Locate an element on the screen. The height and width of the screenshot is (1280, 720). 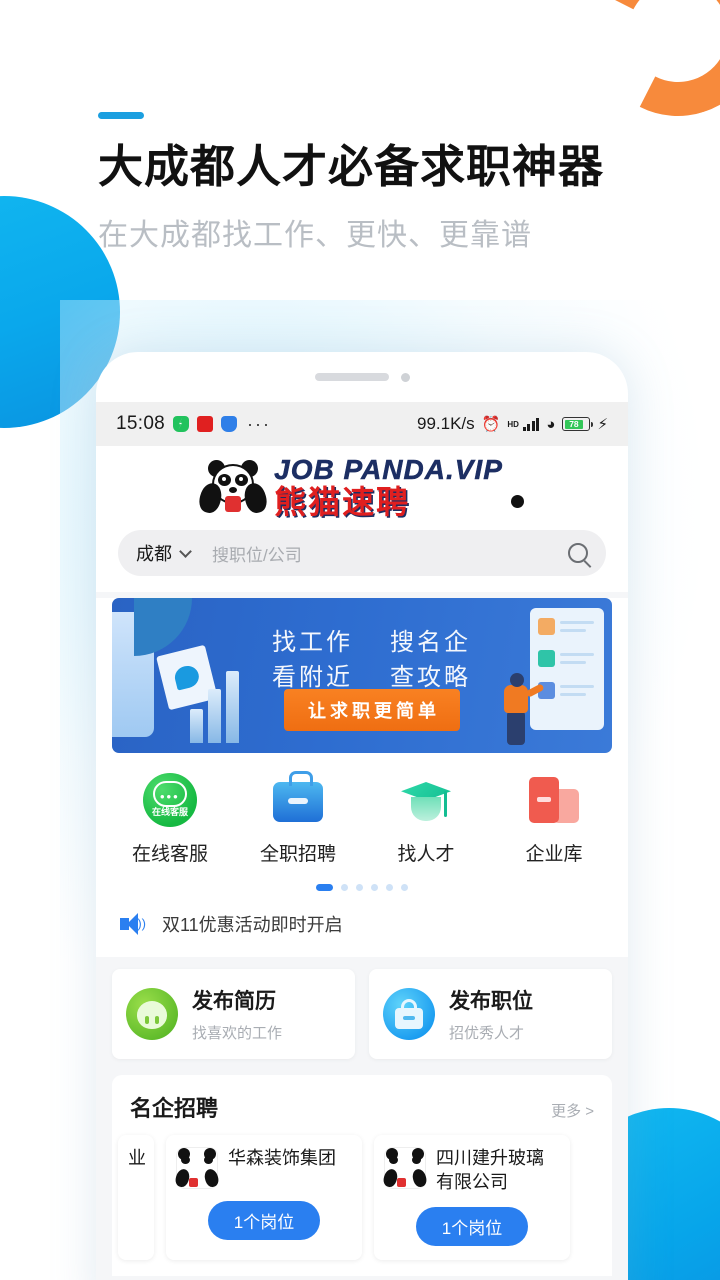
quick-actions-row: ••• 在线客服 在线客服 全职招聘 找人才 企业库 is located at coordinates (362, 813).